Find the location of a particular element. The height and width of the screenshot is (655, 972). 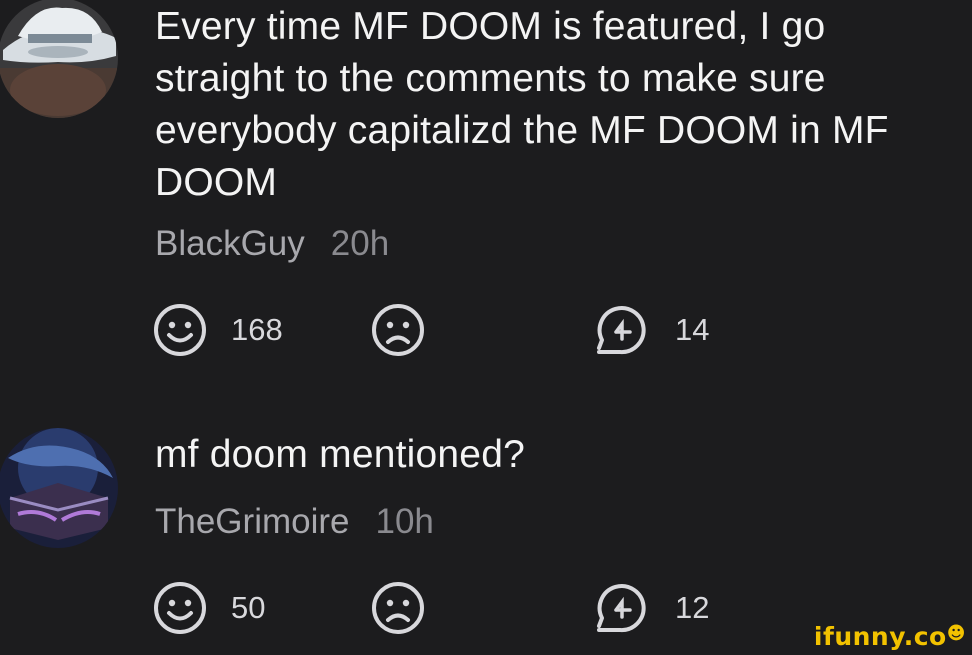

comment-actions: 50 12 is located at coordinates (500, 608).